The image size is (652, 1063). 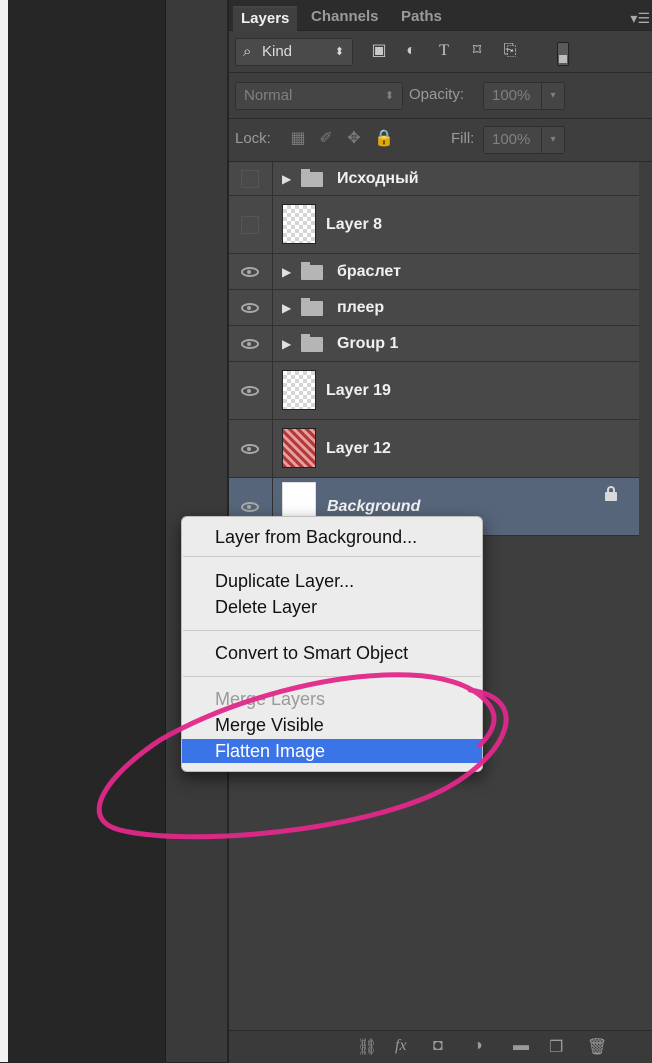 What do you see at coordinates (345, 18) in the screenshot?
I see `tab-channels: Channels` at bounding box center [345, 18].